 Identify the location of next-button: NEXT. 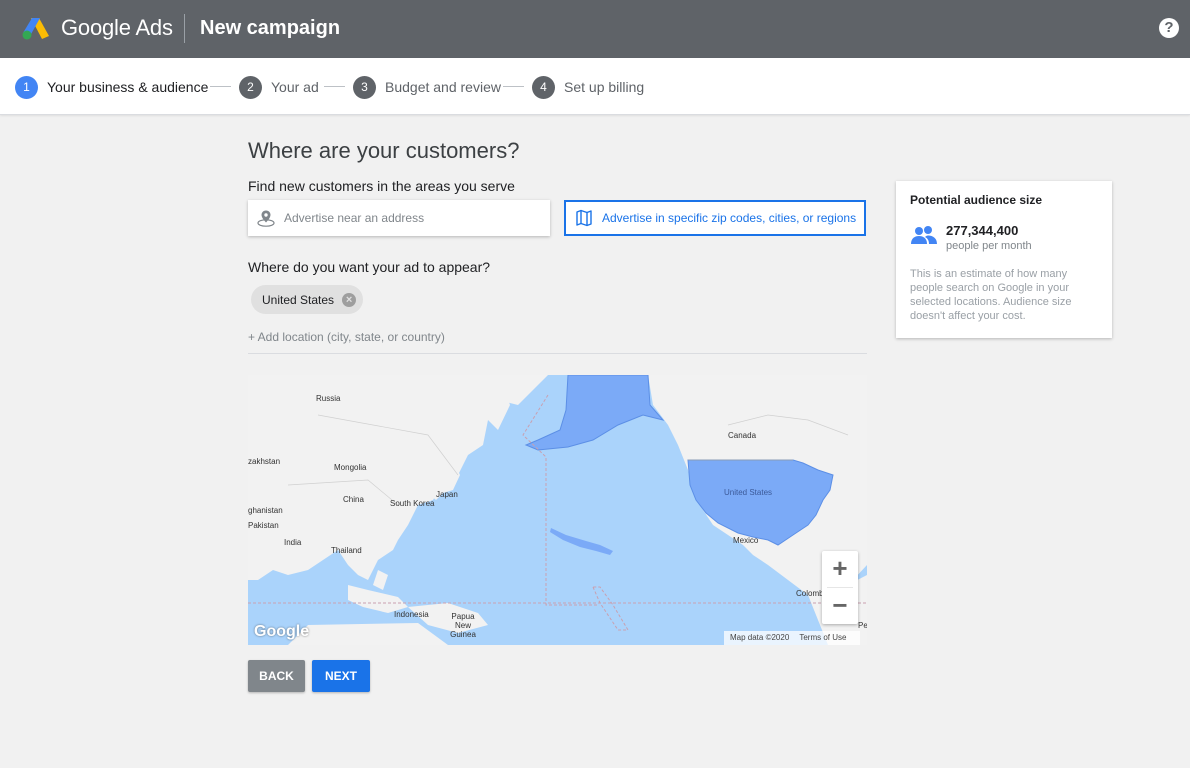
(341, 676).